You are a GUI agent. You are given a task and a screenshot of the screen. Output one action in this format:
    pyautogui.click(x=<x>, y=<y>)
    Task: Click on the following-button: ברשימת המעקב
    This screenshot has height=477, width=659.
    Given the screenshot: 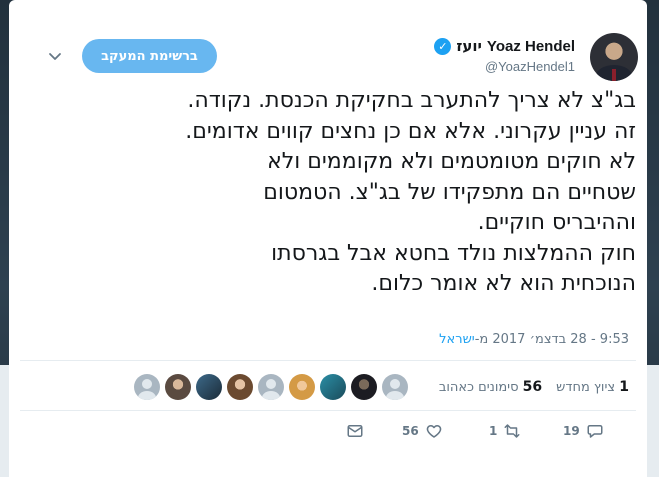 What is the action you would take?
    pyautogui.click(x=149, y=56)
    